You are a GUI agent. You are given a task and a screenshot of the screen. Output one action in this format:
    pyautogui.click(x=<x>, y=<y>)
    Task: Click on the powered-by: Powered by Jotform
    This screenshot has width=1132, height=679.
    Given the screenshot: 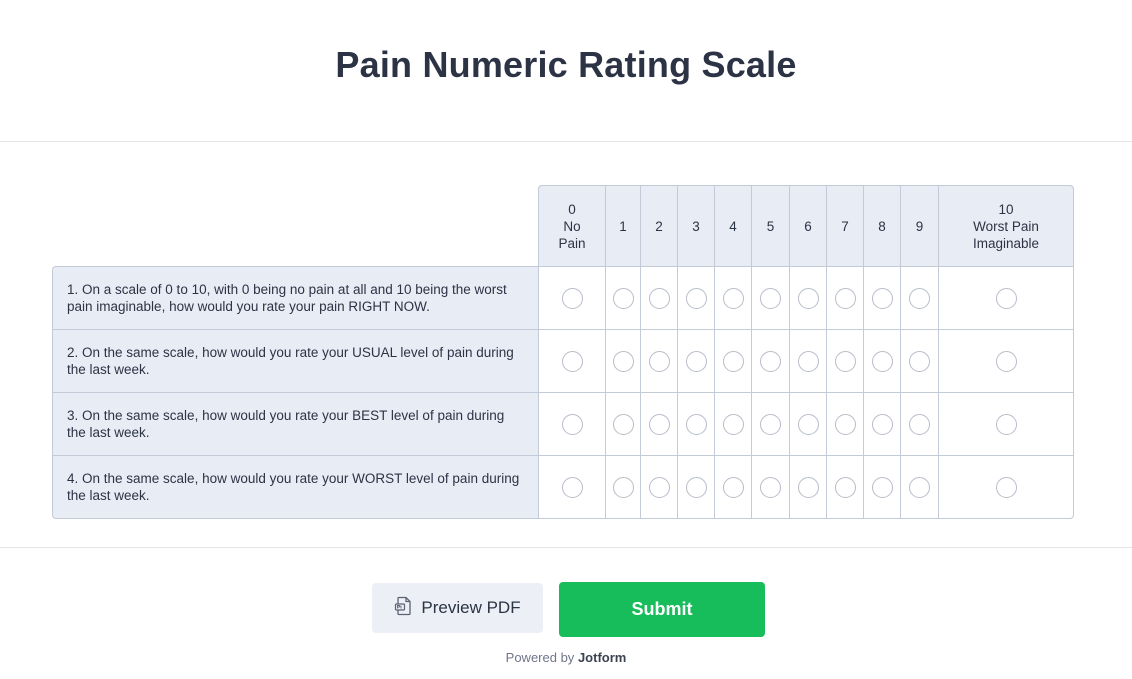 What is the action you would take?
    pyautogui.click(x=566, y=657)
    